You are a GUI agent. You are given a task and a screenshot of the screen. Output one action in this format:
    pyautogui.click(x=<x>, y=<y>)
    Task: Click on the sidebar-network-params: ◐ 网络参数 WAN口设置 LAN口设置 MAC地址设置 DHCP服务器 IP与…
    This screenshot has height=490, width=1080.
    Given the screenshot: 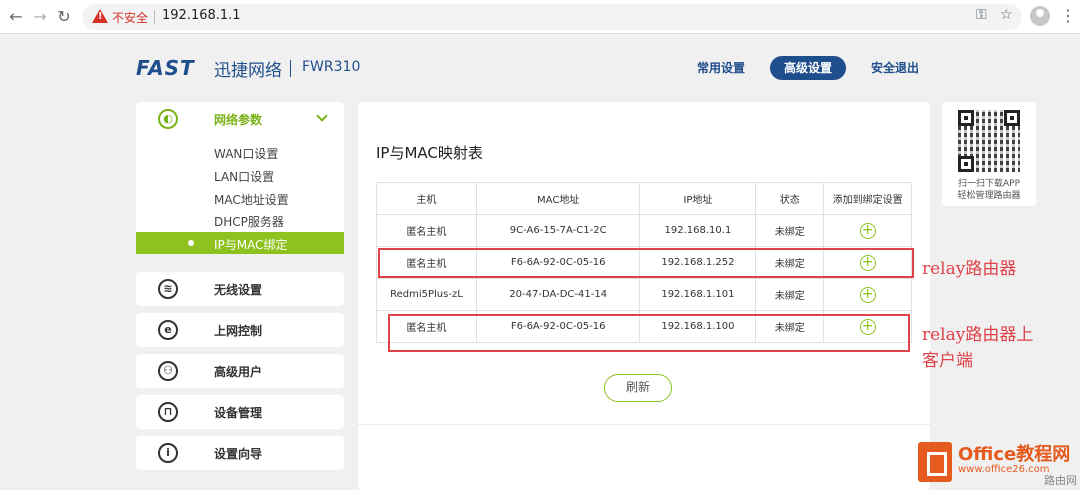 What is the action you would take?
    pyautogui.click(x=240, y=178)
    